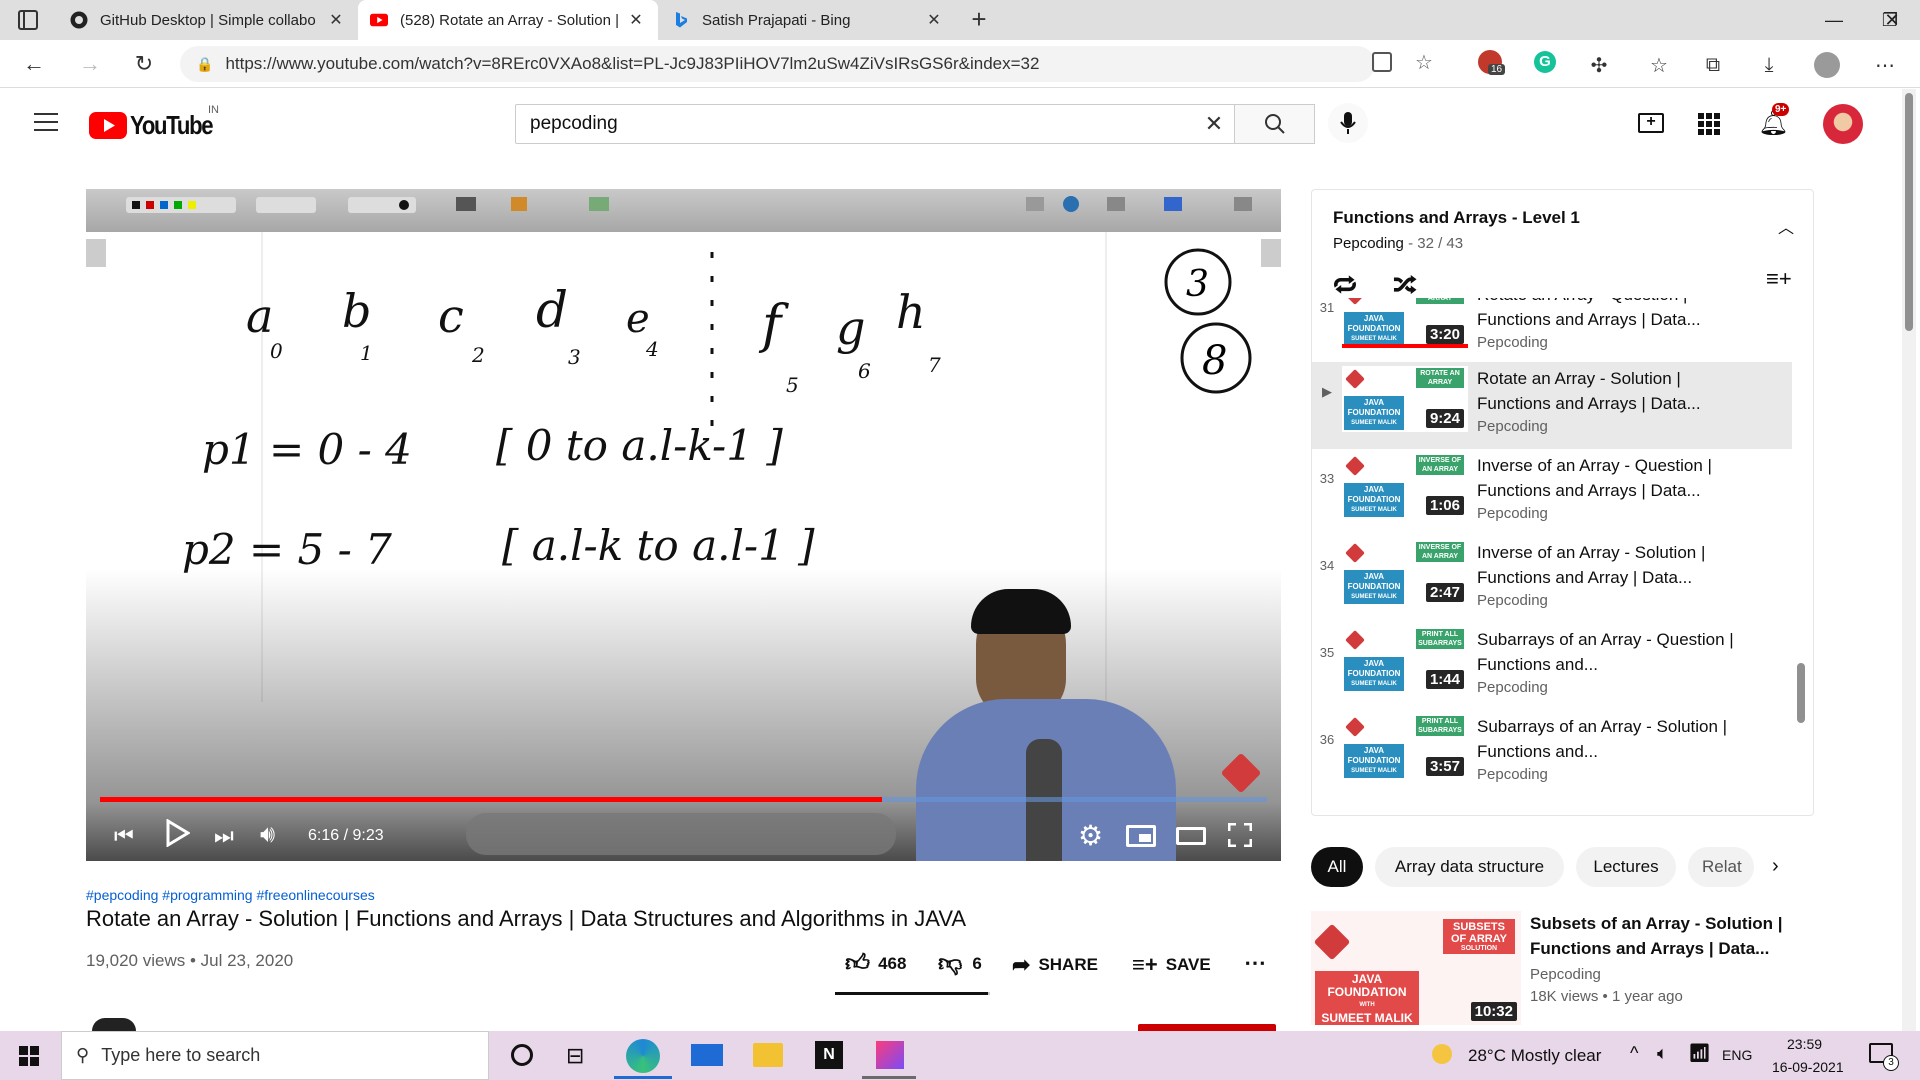 This screenshot has height=1080, width=1920. Describe the element at coordinates (768, 1055) in the screenshot. I see `file-explorer-icon` at that location.